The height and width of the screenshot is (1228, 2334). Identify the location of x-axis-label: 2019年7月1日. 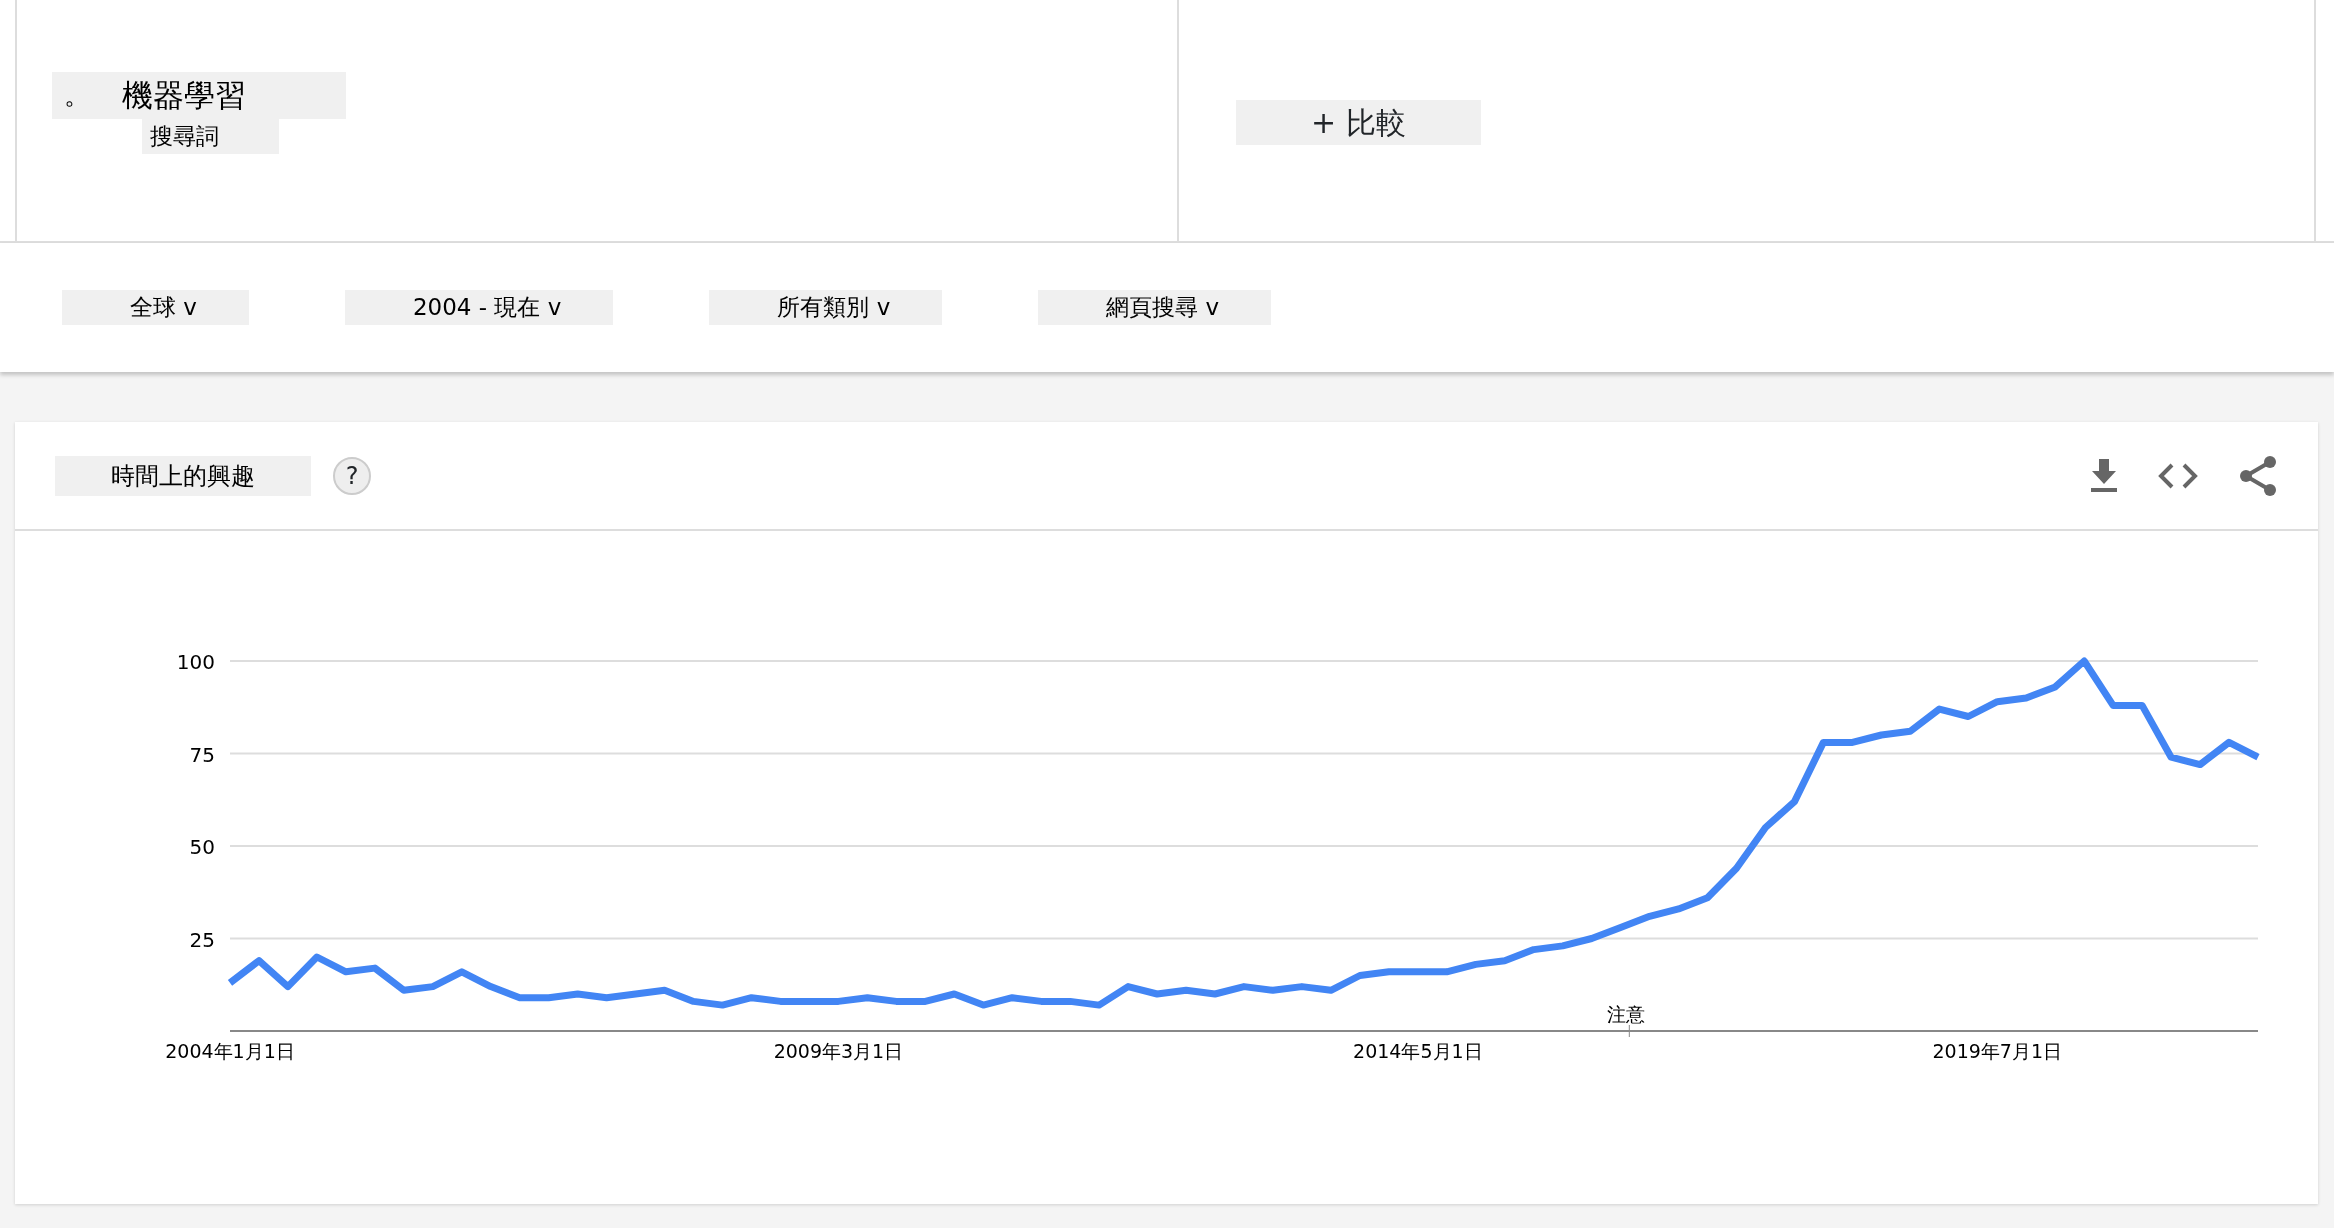
(1997, 1051).